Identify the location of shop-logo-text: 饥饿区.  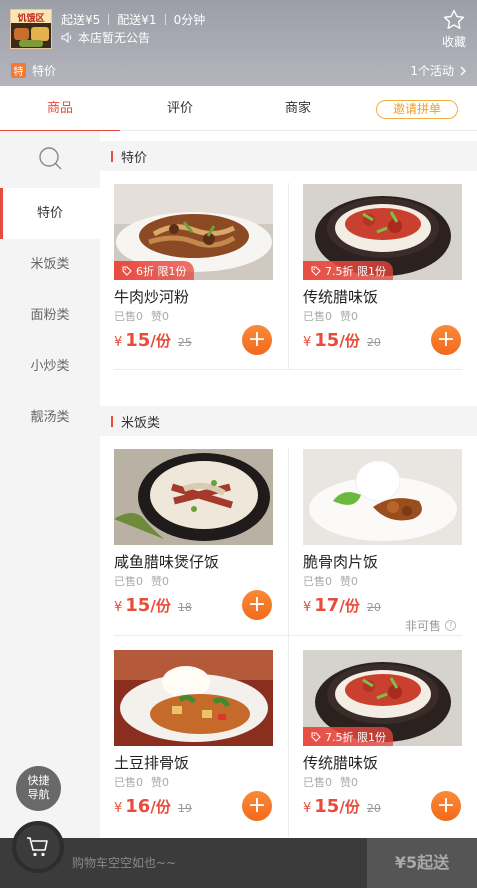
(31, 19).